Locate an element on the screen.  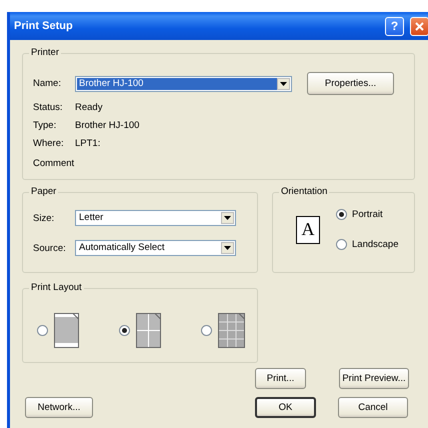
field-label: Size: is located at coordinates (44, 218).